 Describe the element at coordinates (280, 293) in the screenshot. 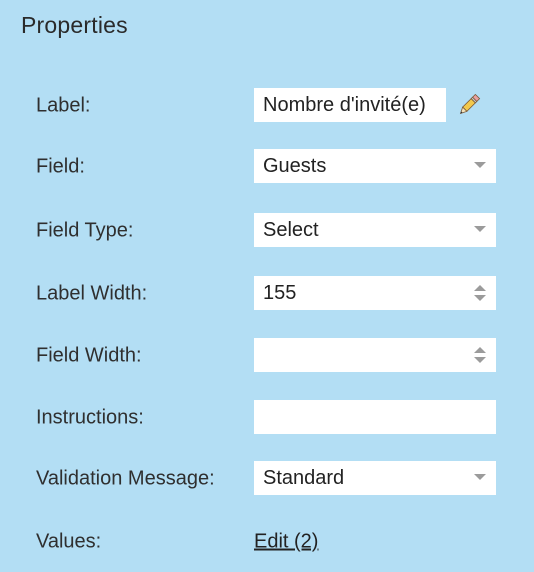

I see `label-width-value: 155` at that location.